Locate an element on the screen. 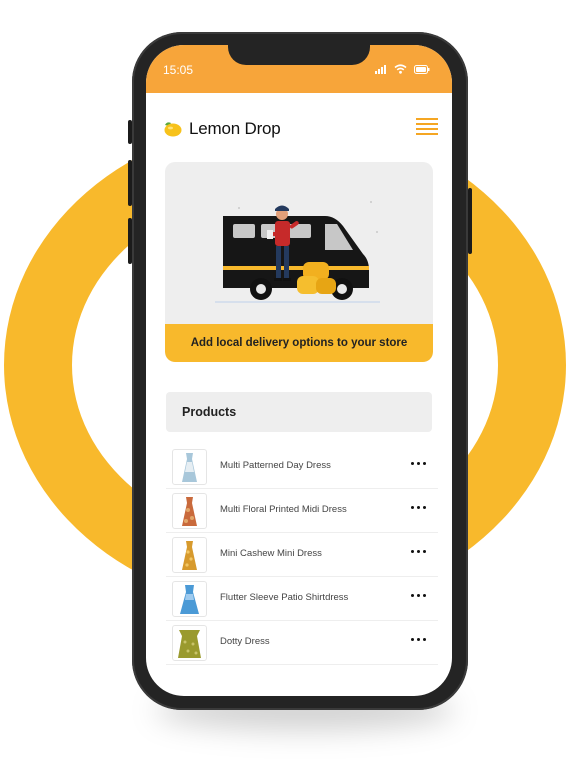  brand: Lemon Drop is located at coordinates (221, 129).